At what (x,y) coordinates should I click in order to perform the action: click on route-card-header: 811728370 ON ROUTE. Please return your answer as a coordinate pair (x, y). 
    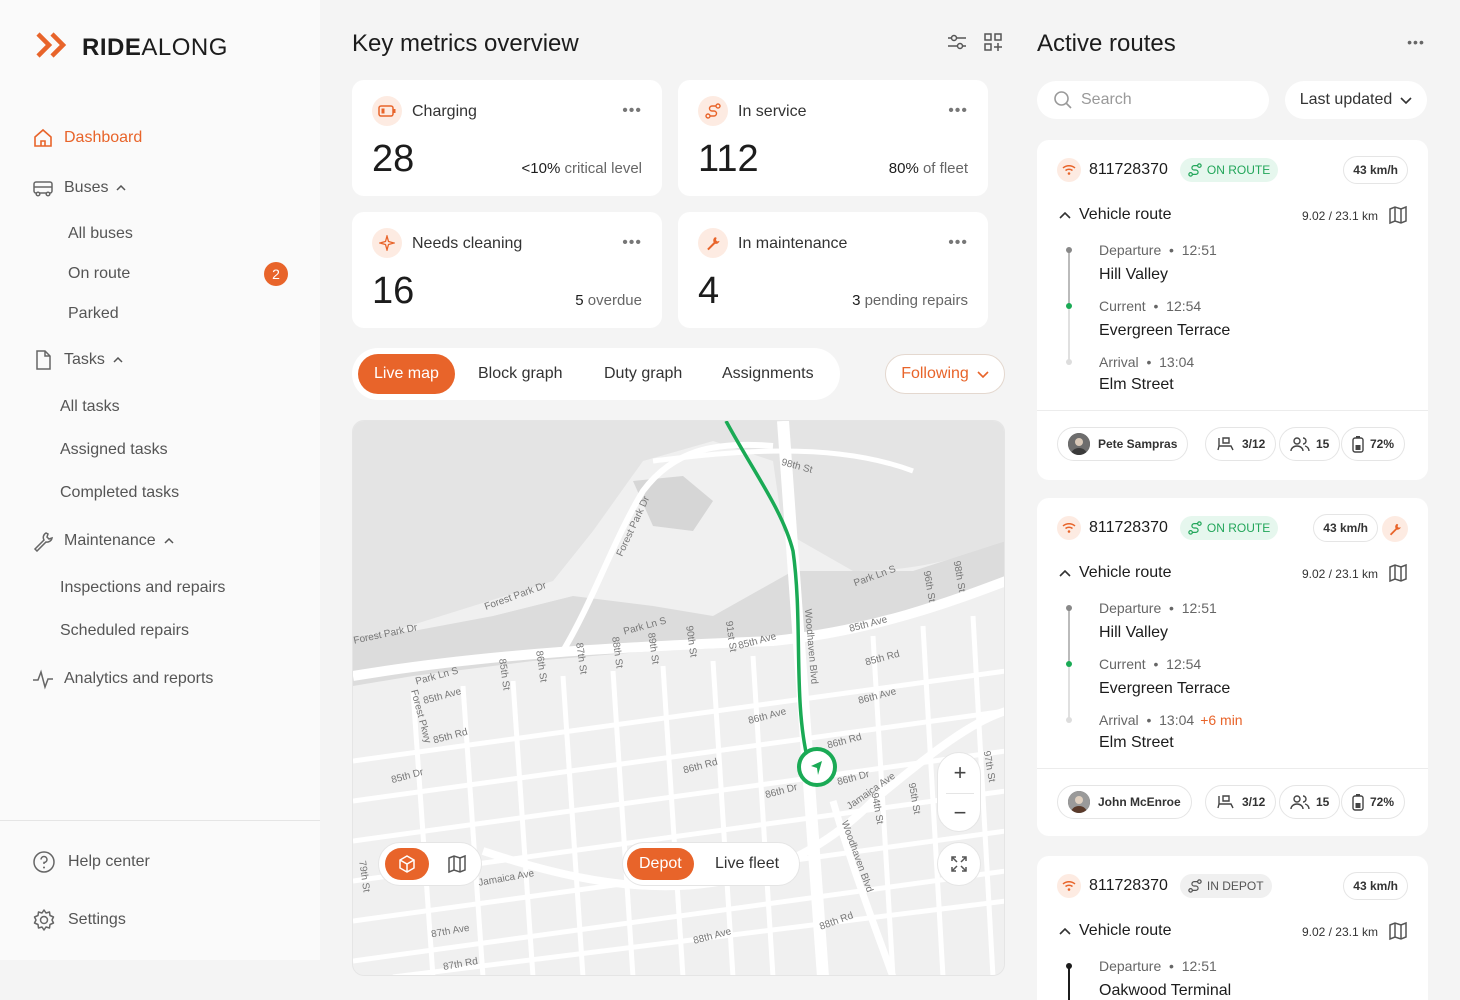
    Looking at the image, I should click on (1168, 528).